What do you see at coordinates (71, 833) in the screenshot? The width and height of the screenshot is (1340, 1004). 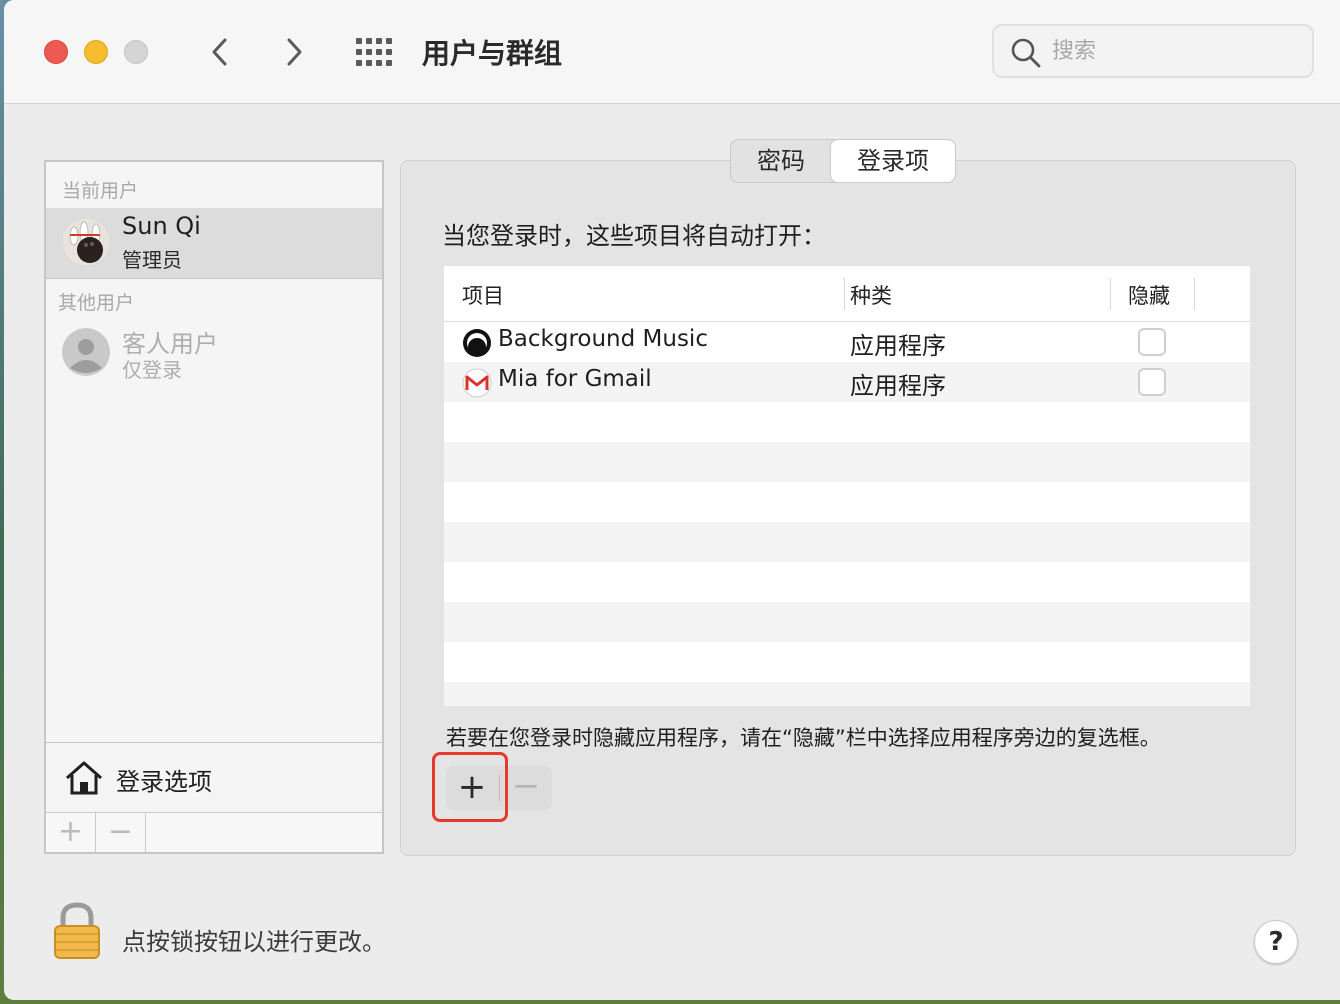 I see `add-user-button: +` at bounding box center [71, 833].